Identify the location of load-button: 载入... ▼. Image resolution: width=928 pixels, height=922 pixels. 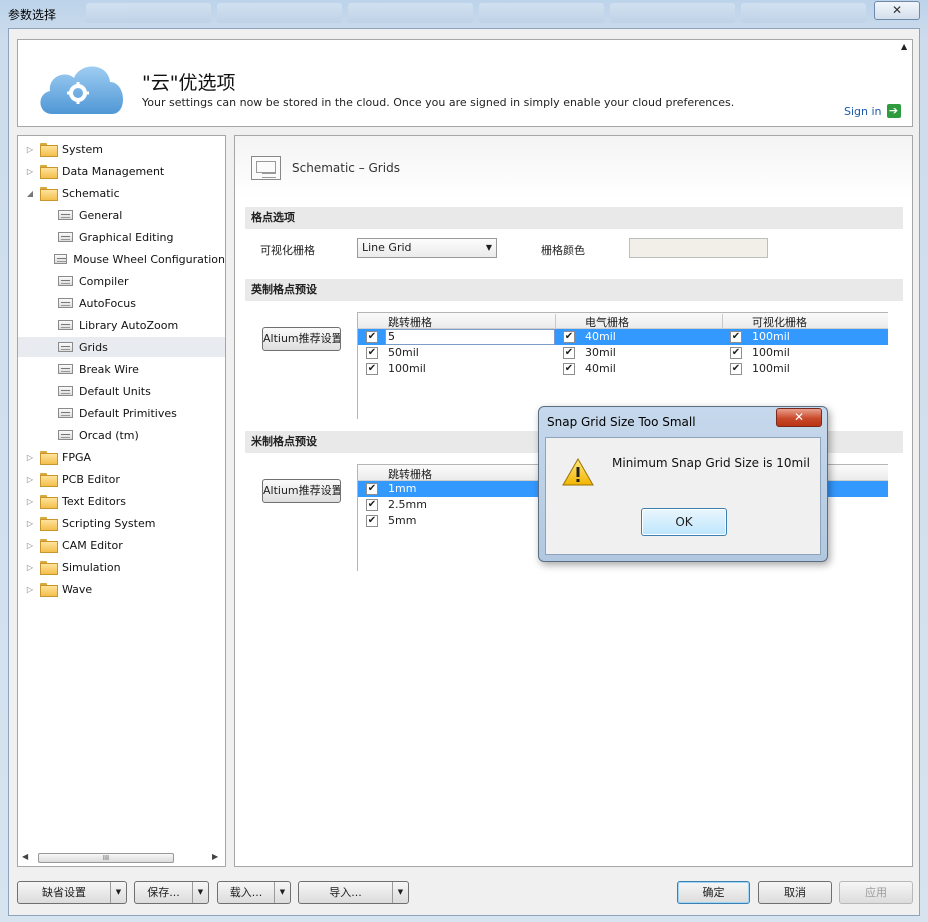
(254, 892).